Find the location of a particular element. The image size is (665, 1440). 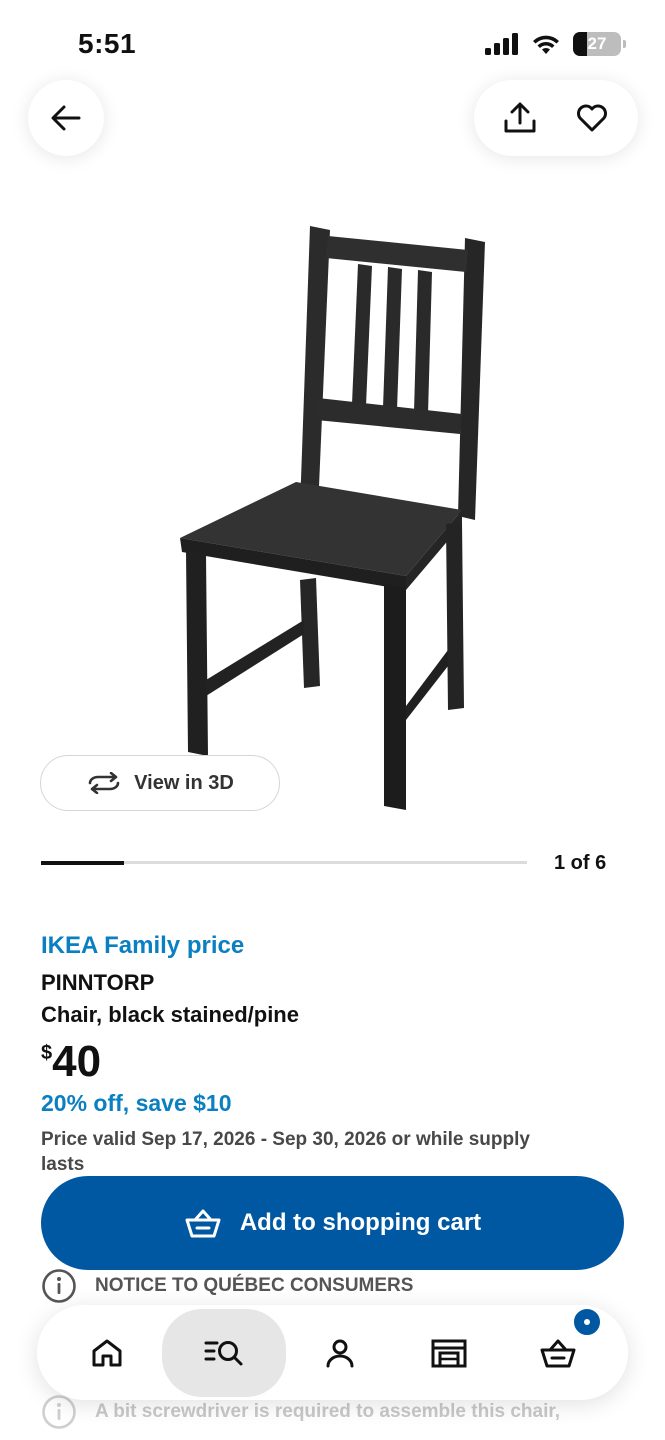

nav-home is located at coordinates (107, 1353).